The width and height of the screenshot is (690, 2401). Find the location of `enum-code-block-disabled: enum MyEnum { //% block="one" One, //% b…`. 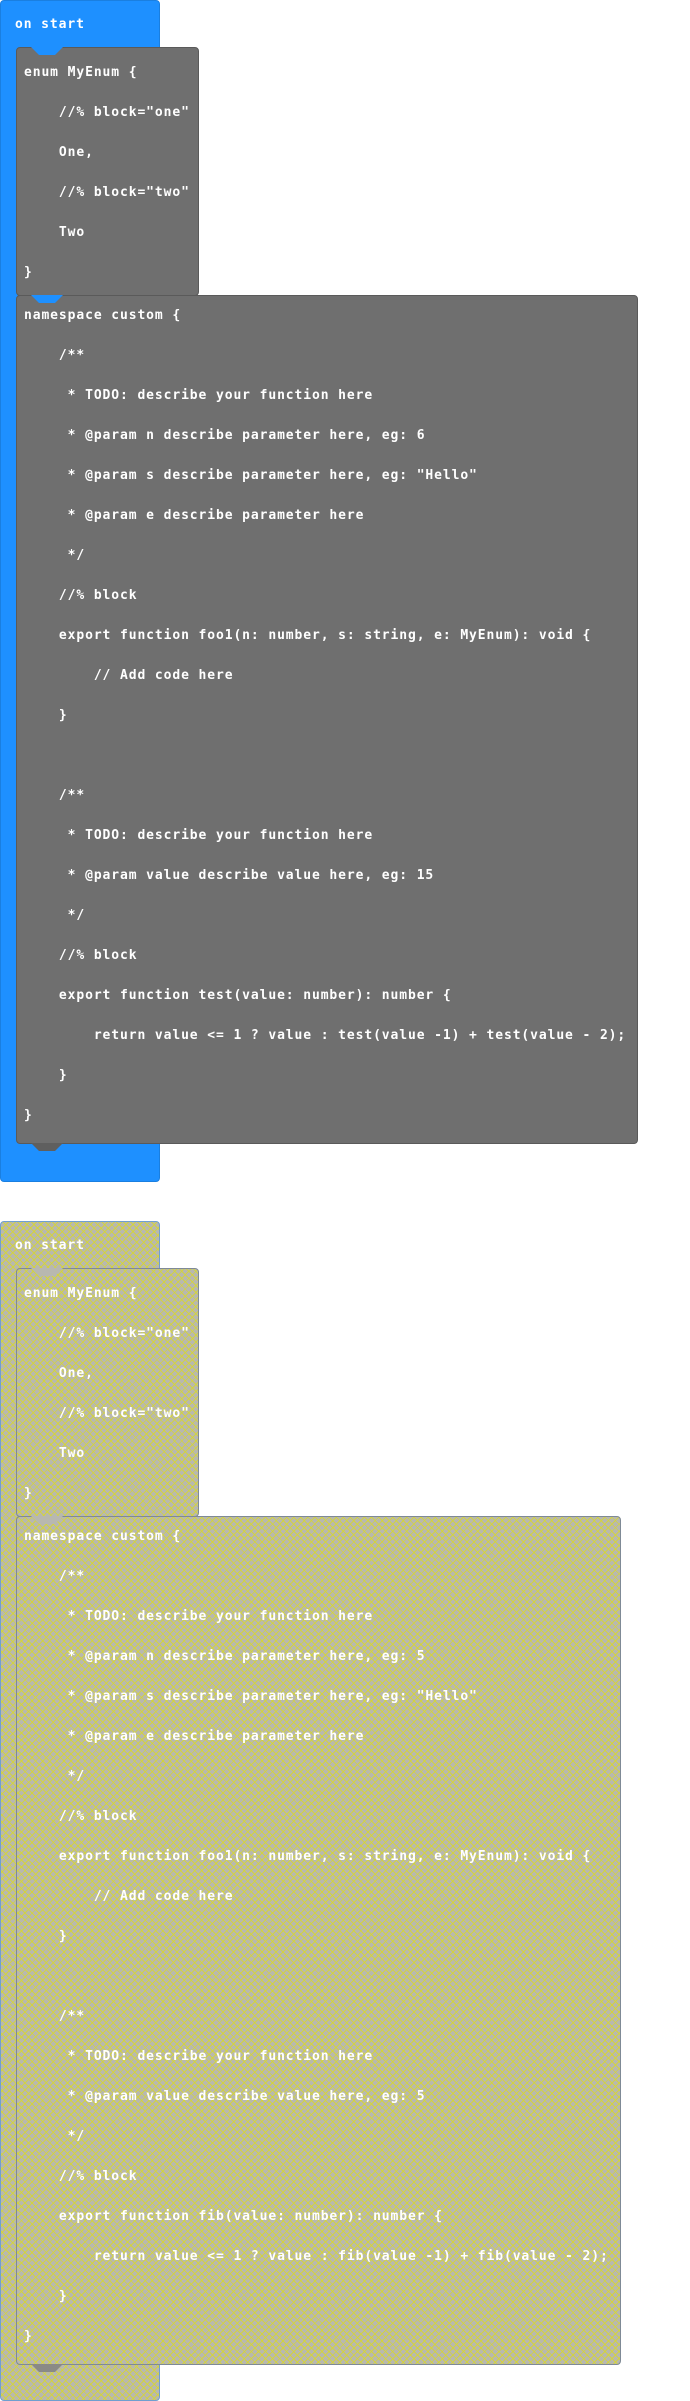

enum-code-block-disabled: enum MyEnum { //% block="one" One, //% b… is located at coordinates (107, 1396).